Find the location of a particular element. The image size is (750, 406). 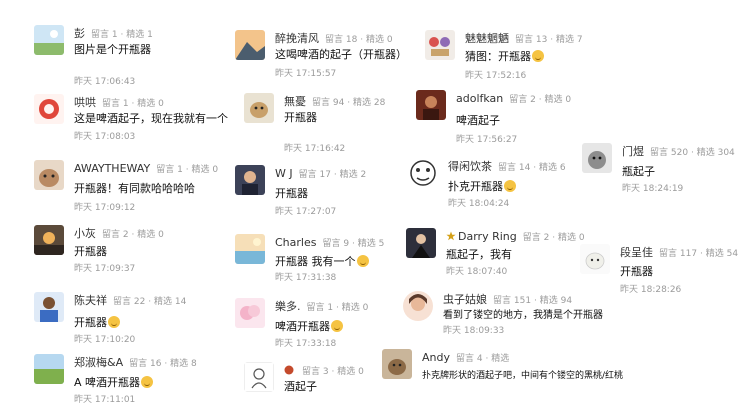

timestamp: 昨天 17:09:37 is located at coordinates (105, 269).